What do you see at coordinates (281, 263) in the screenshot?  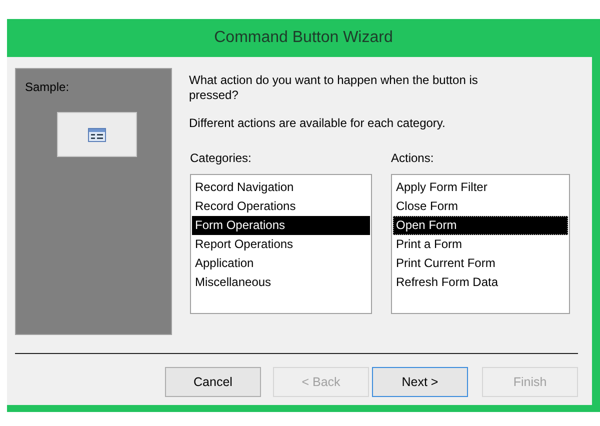 I see `list-item: Application` at bounding box center [281, 263].